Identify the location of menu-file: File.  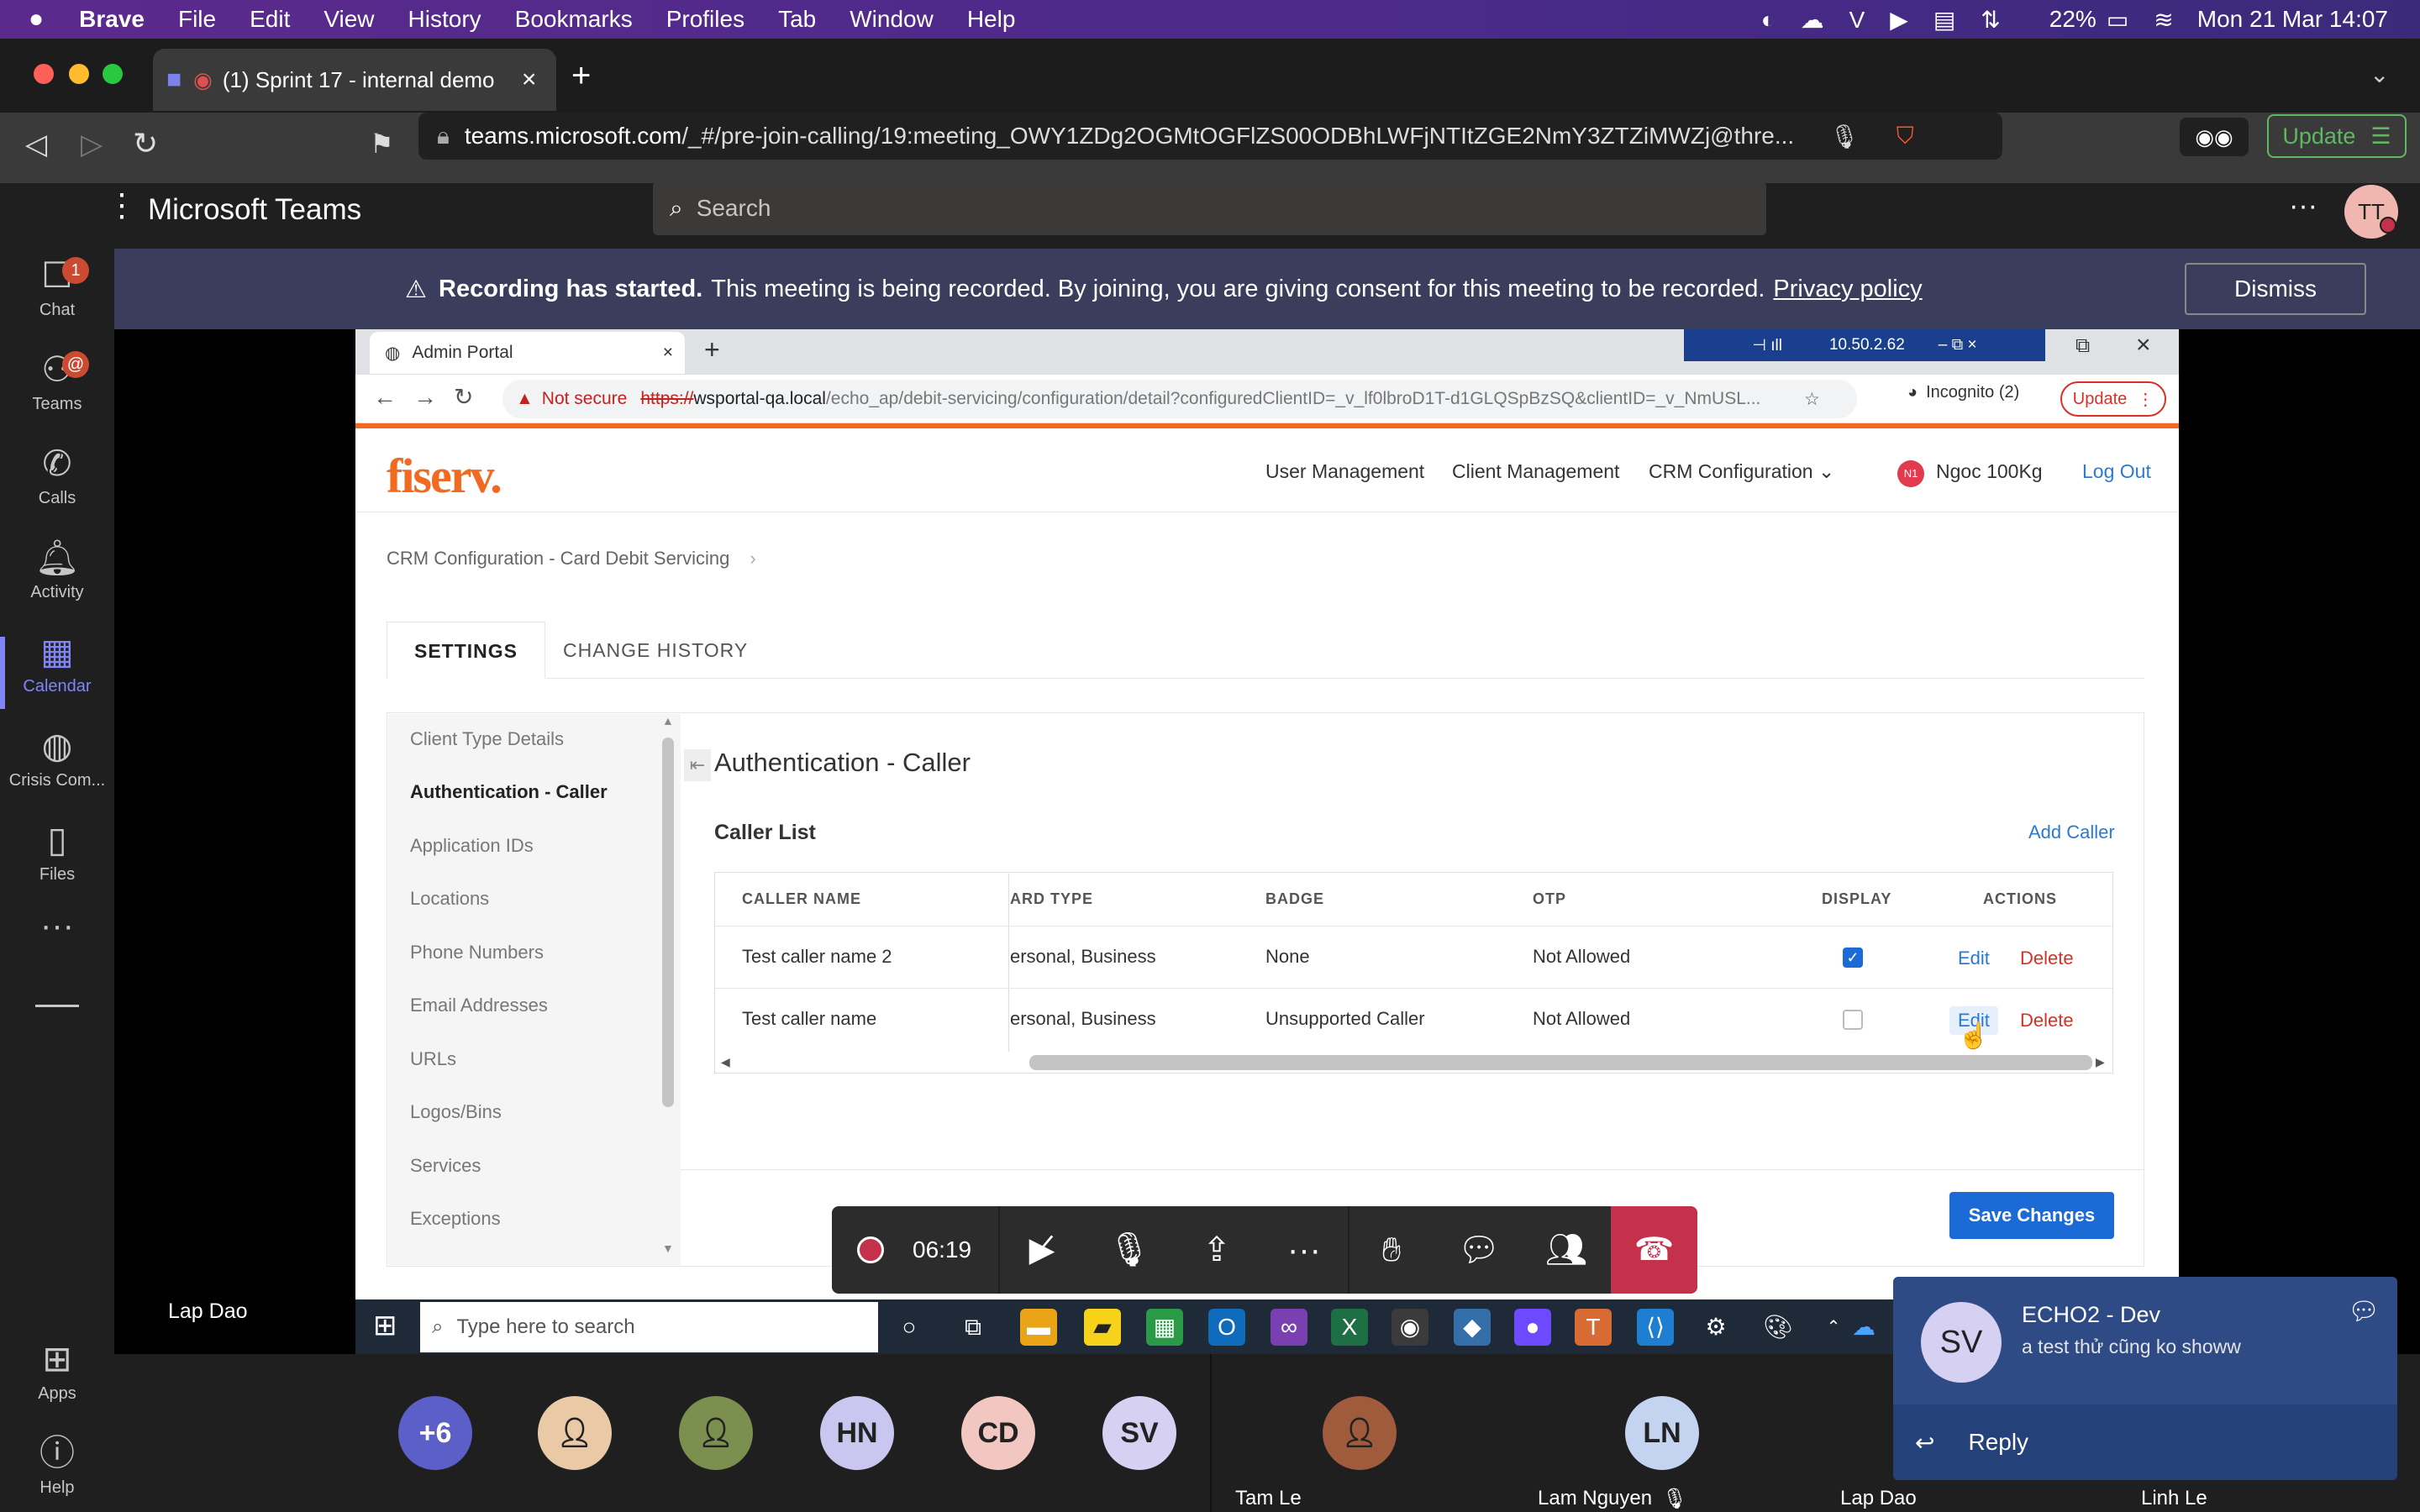
(197, 19).